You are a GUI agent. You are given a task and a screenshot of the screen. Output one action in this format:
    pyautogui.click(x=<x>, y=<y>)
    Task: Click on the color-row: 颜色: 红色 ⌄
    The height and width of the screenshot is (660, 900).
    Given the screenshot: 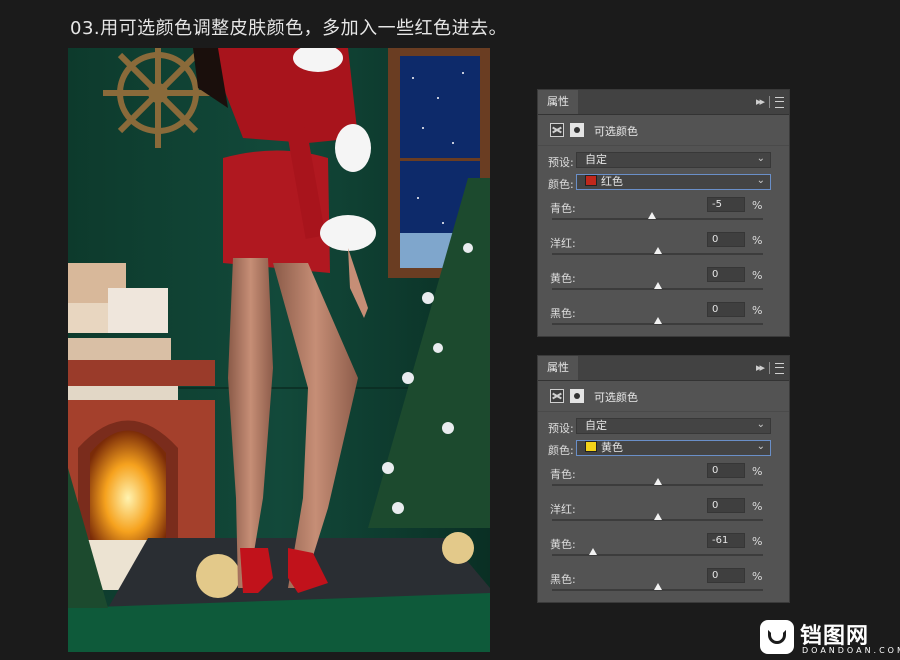 What is the action you would take?
    pyautogui.click(x=663, y=183)
    